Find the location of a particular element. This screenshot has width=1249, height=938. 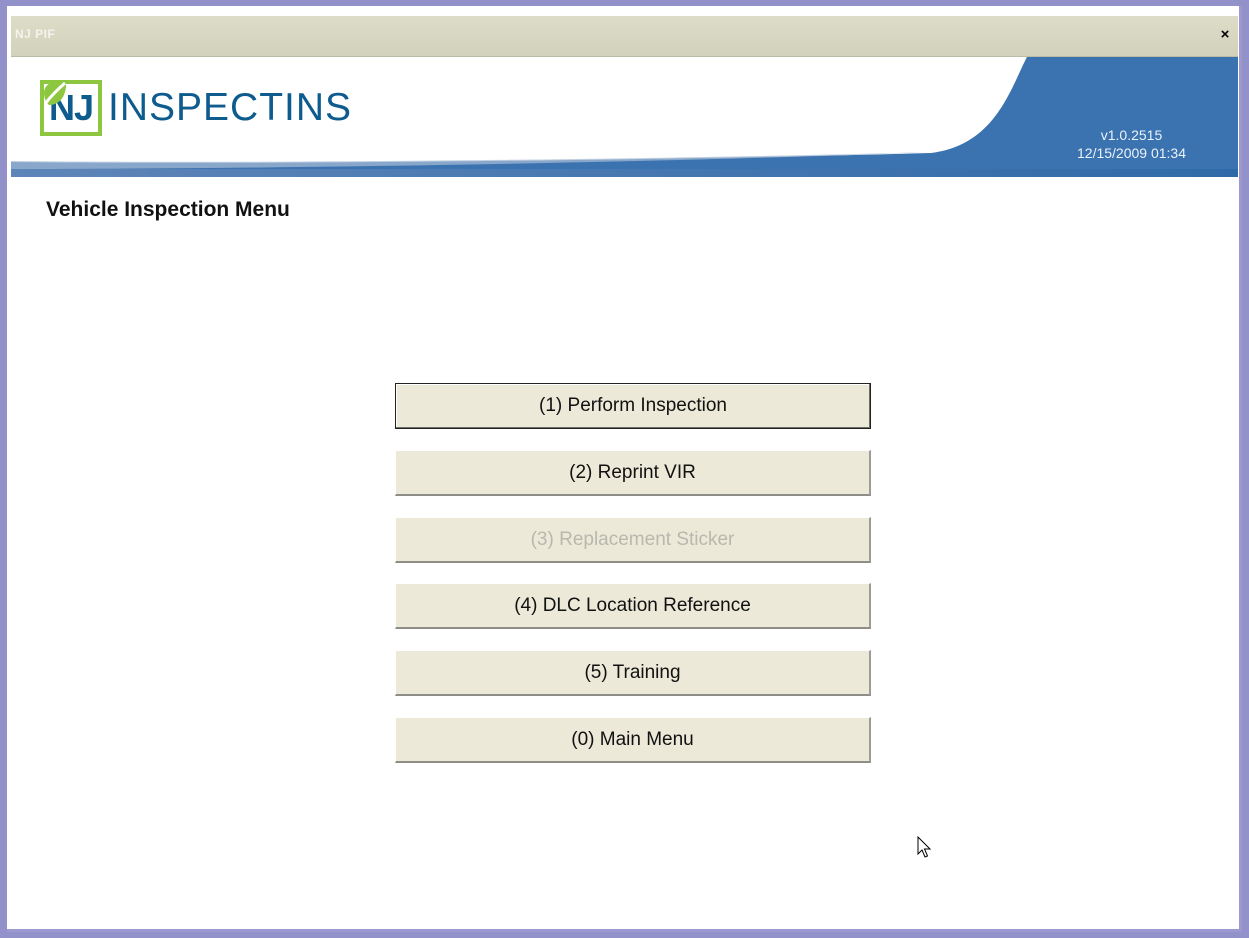

nj-inspections-logo: NJ INSPECTI NS is located at coordinates (196, 108).